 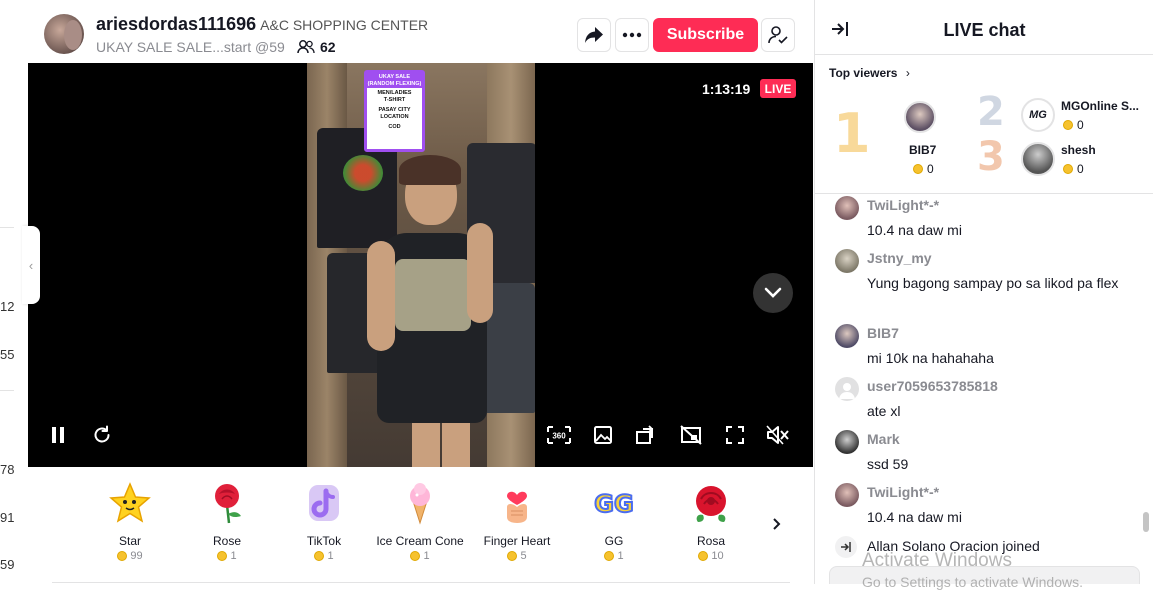 I want to click on follow-user-button, so click(x=778, y=35).